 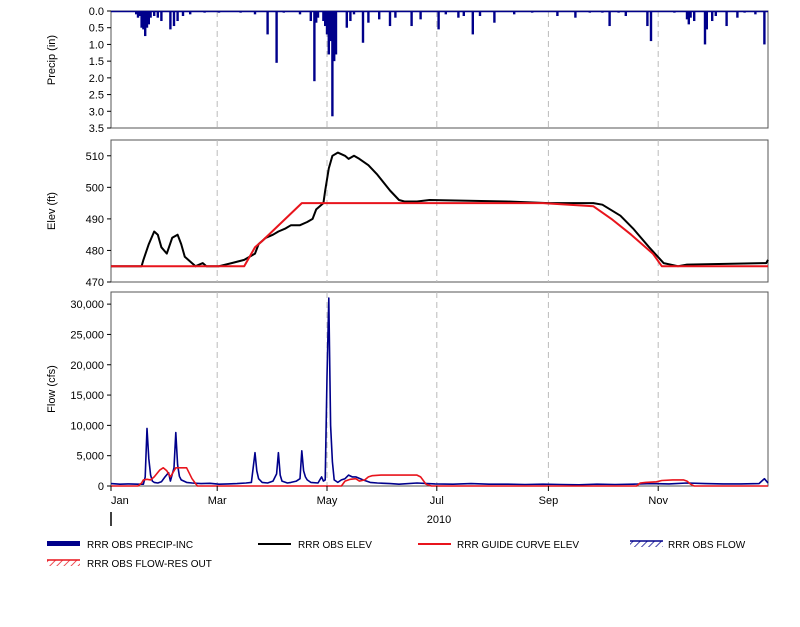 What do you see at coordinates (95, 157) in the screenshot?
I see `y-tick-label: 510` at bounding box center [95, 157].